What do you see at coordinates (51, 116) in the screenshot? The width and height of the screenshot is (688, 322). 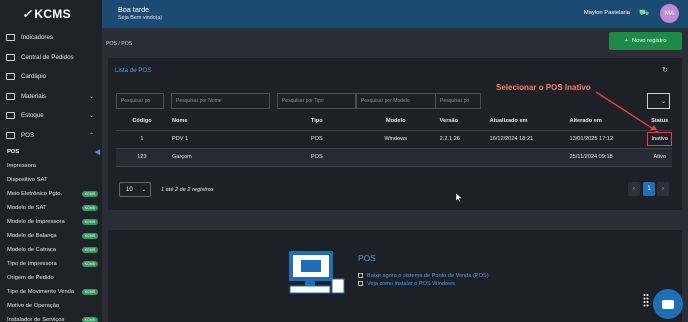 I see `sidebar-item-estoque: Estoque ⌄` at bounding box center [51, 116].